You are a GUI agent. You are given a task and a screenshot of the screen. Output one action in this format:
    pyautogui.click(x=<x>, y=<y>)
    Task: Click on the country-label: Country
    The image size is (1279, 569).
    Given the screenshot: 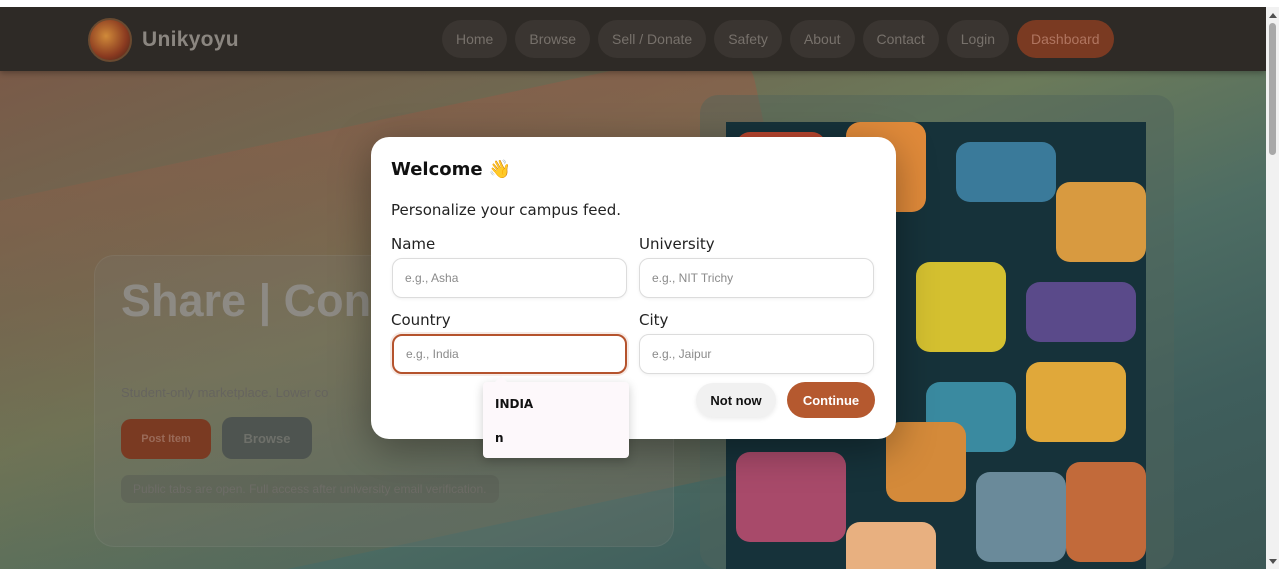 What is the action you would take?
    pyautogui.click(x=421, y=320)
    